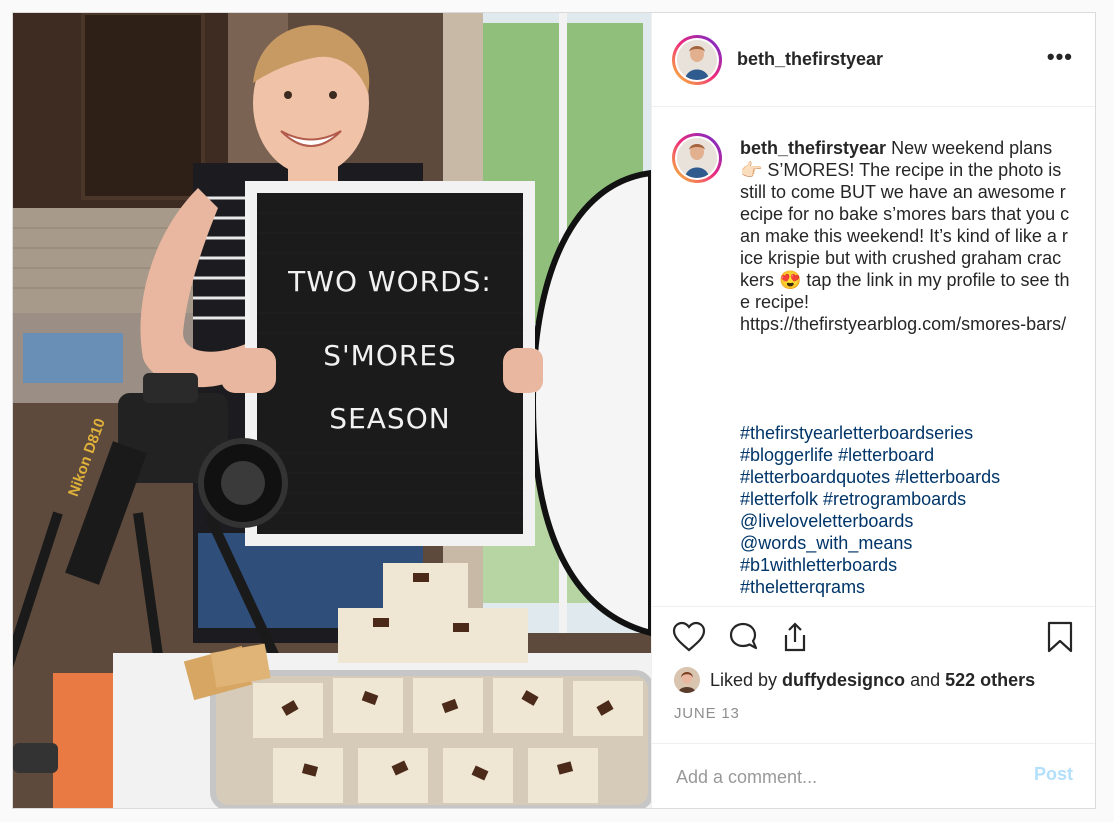 The height and width of the screenshot is (822, 1114). I want to click on heart-icon, so click(689, 637).